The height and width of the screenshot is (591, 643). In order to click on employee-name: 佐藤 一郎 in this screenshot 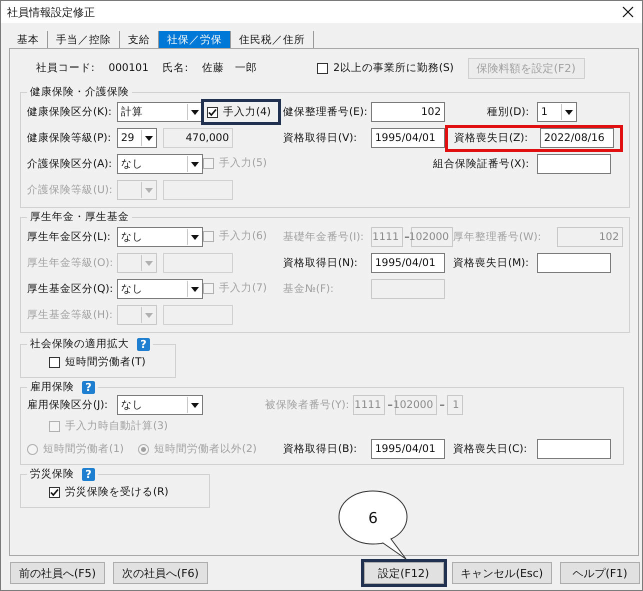, I will do `click(230, 68)`.